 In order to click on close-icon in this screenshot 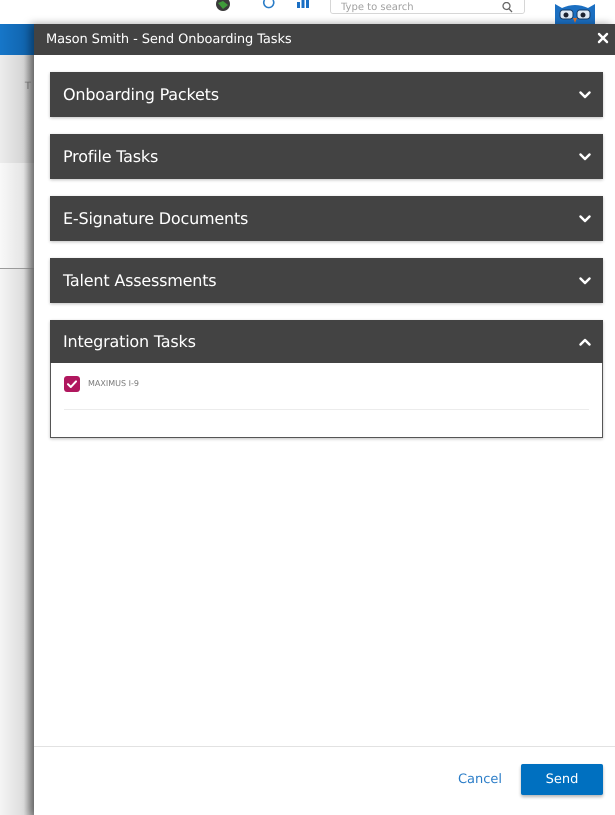, I will do `click(603, 38)`.